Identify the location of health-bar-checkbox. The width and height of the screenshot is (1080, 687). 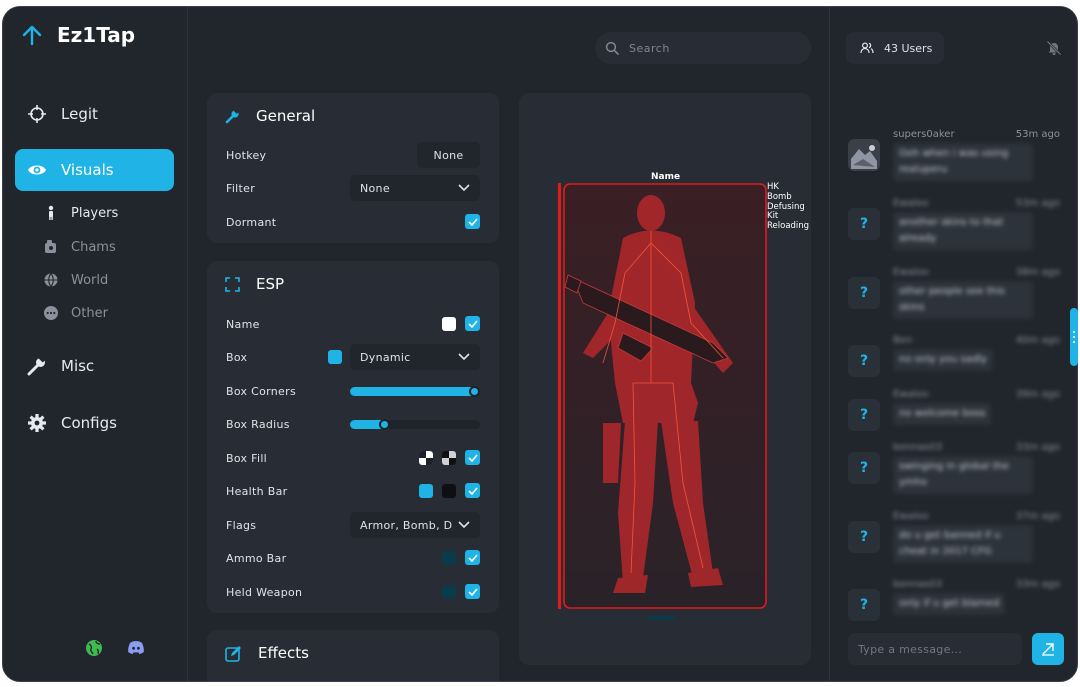
(472, 490).